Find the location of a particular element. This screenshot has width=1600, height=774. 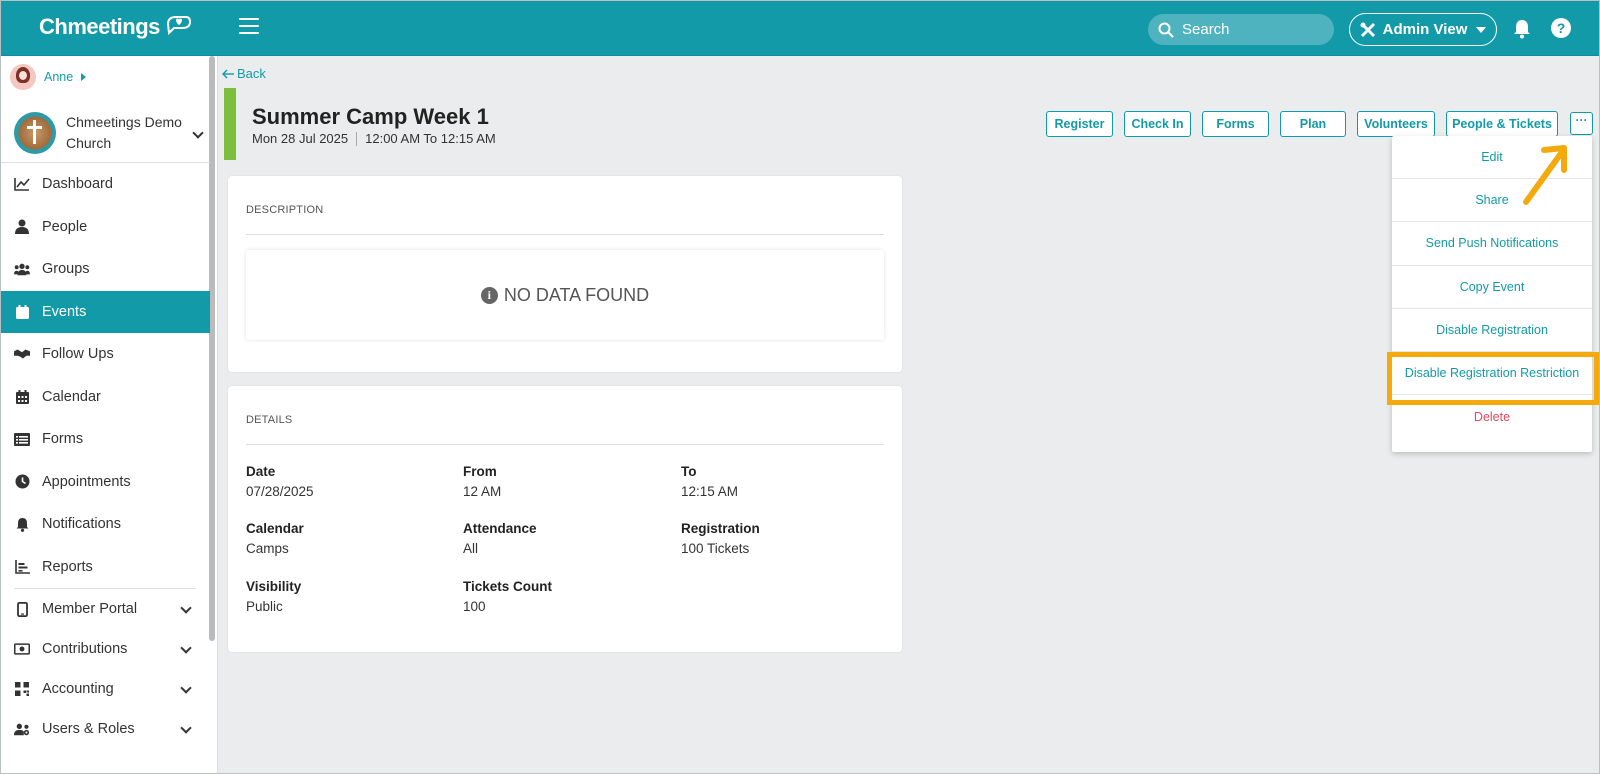

menu-item-edit: Edit is located at coordinates (1492, 158).